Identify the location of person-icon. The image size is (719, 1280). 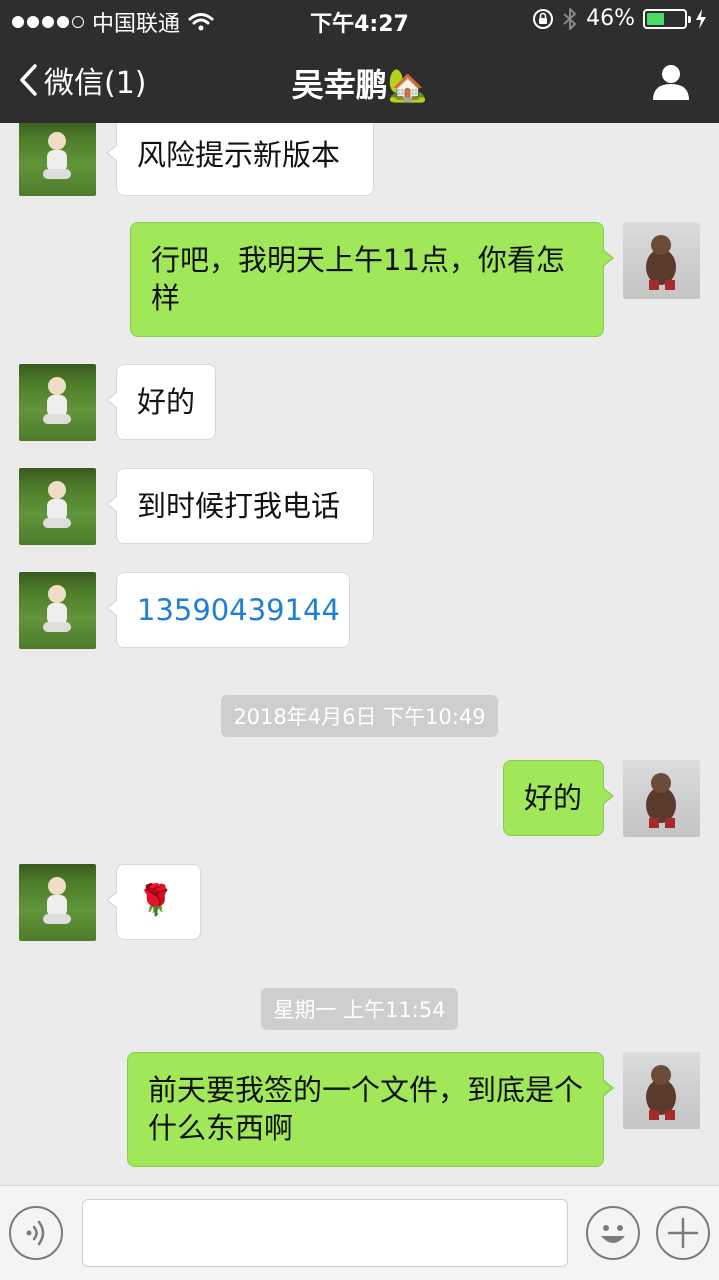
(671, 82).